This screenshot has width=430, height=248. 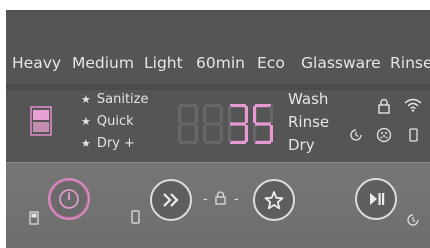 I want to click on delay-clock-icon, so click(x=356, y=137).